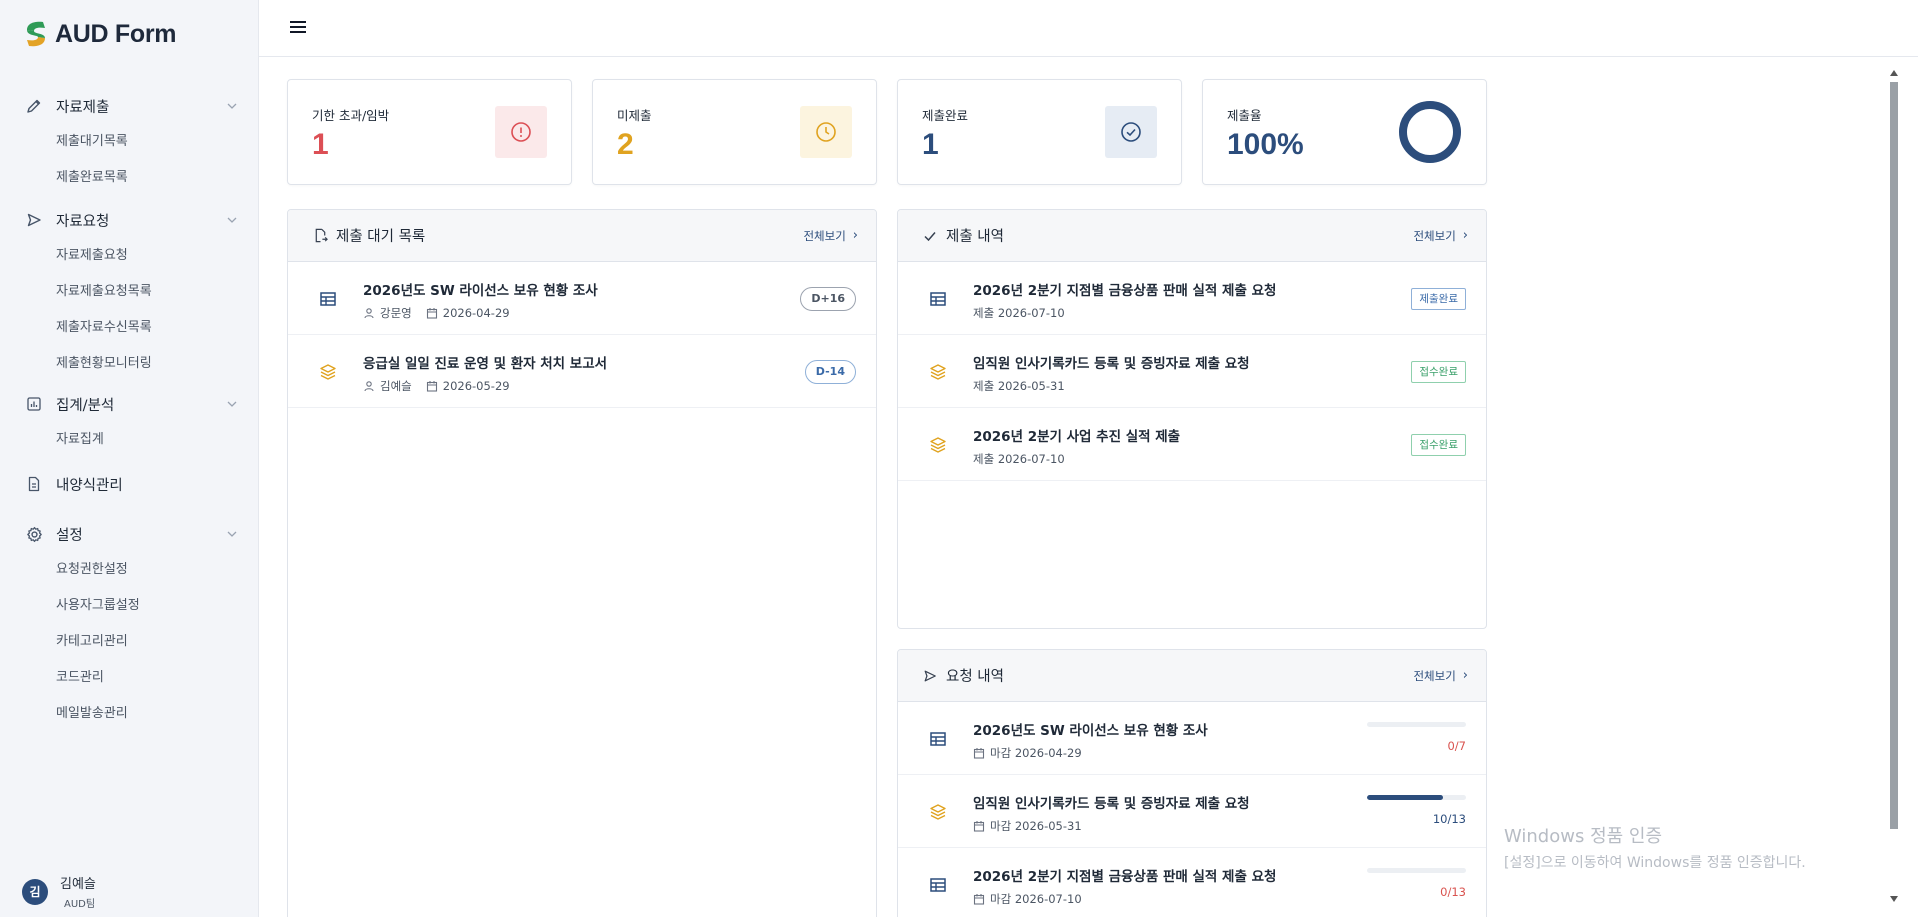  Describe the element at coordinates (1131, 132) in the screenshot. I see `check-circle-icon` at that location.